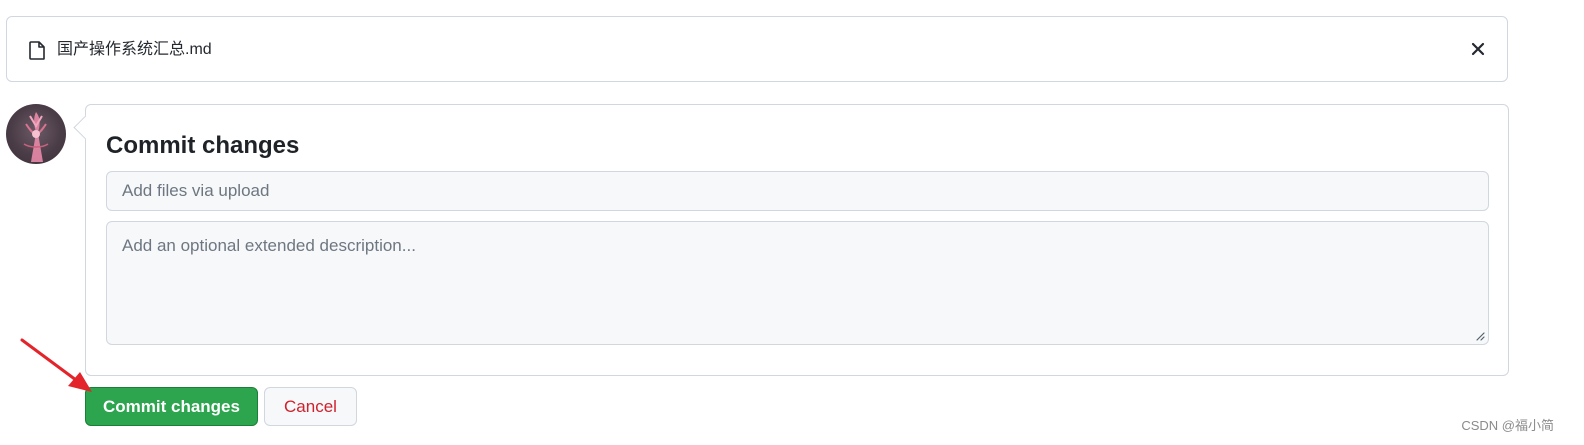  What do you see at coordinates (797, 191) in the screenshot?
I see `commit-summary-input` at bounding box center [797, 191].